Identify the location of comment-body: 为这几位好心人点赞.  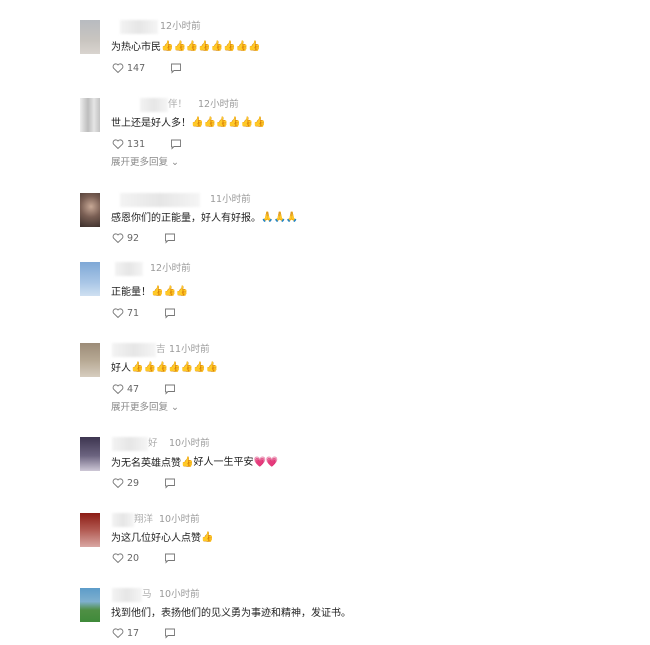
(156, 538).